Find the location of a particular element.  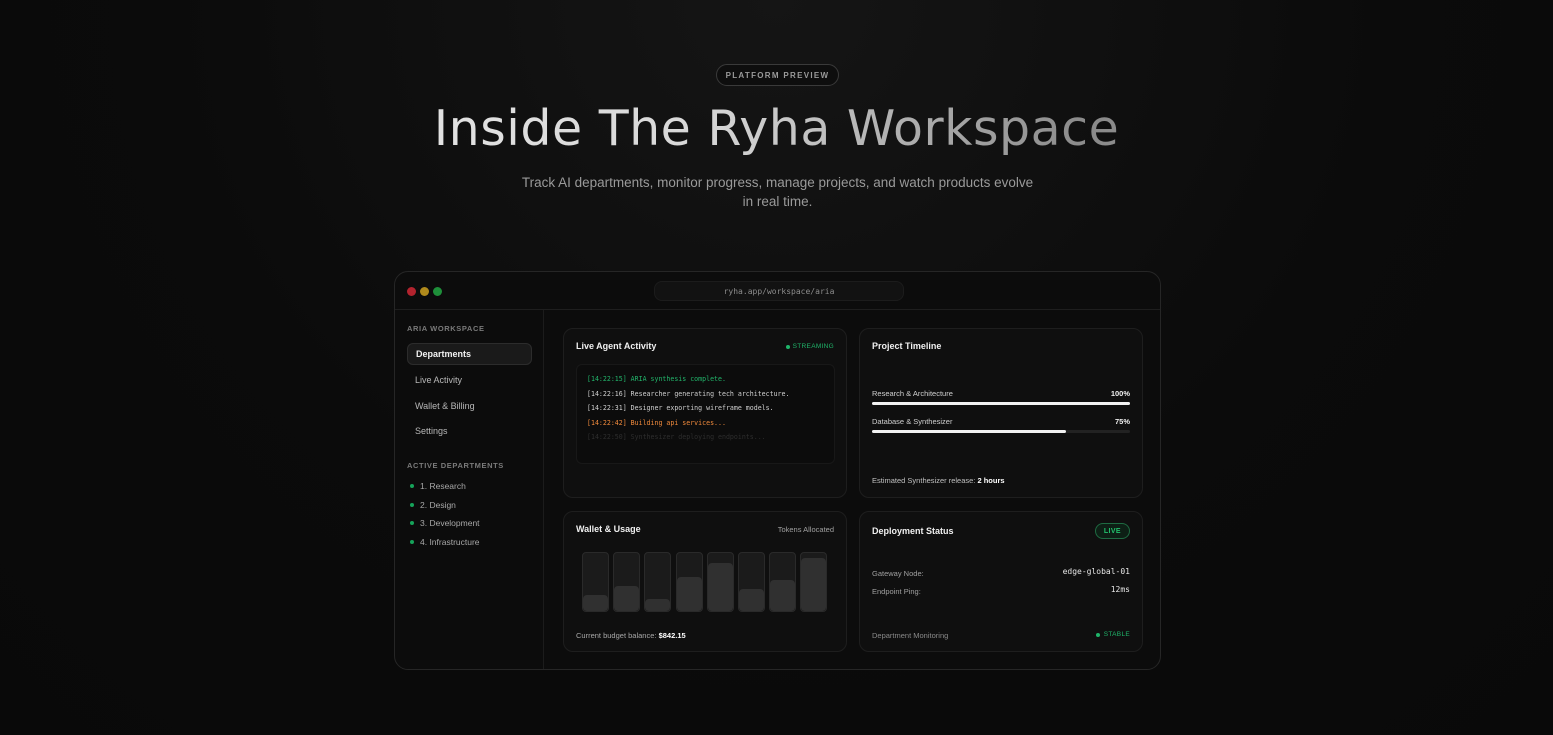

platform-preview-badge: PLATFORM PREVIEW is located at coordinates (777, 75).